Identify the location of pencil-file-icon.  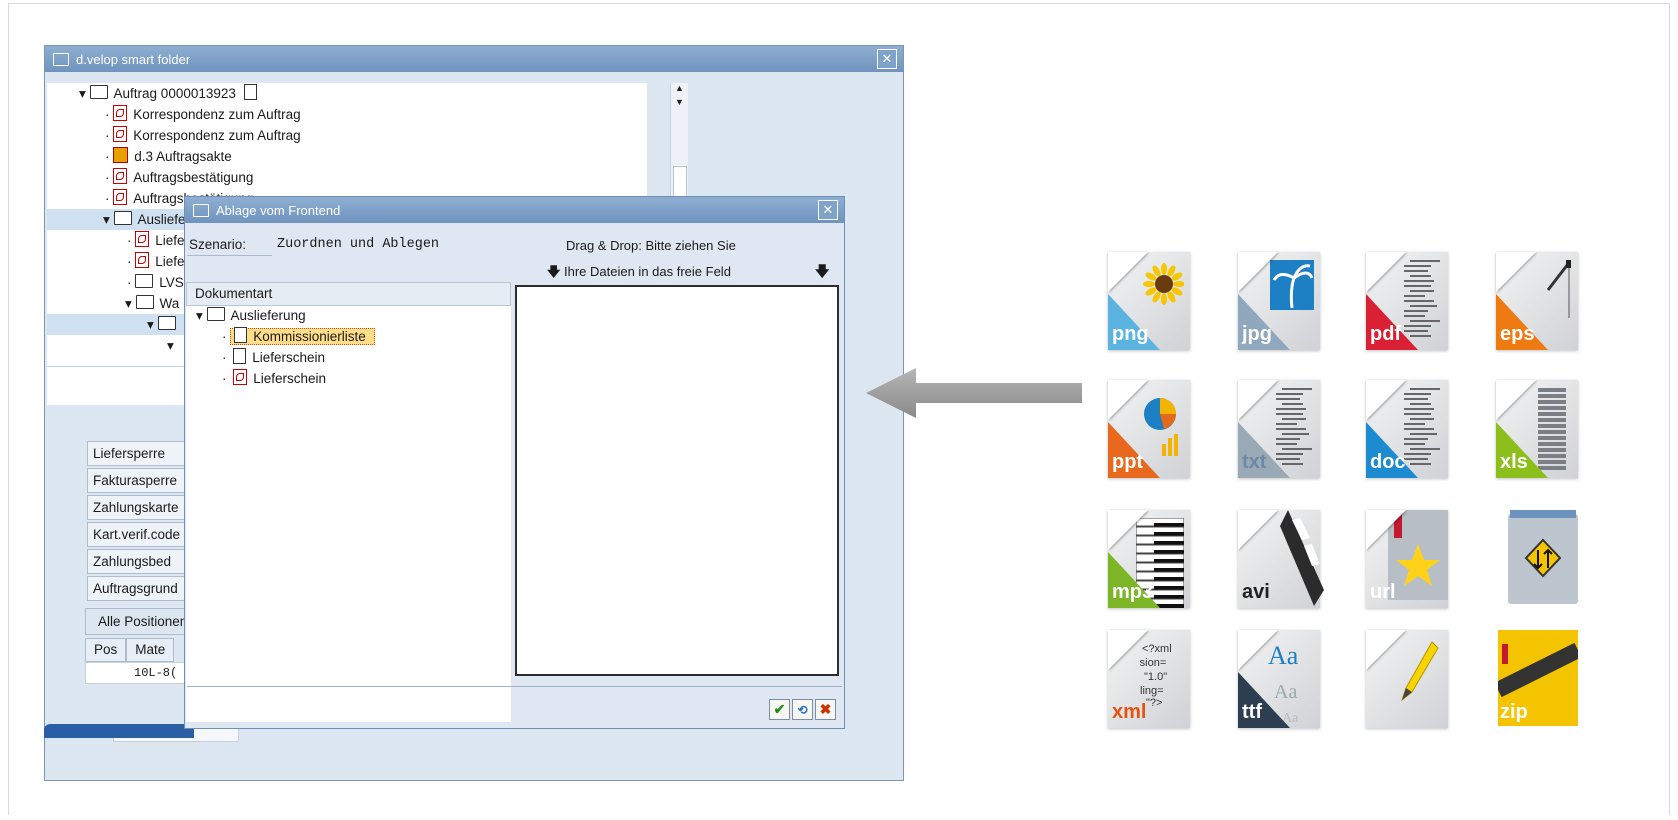
(1407, 679).